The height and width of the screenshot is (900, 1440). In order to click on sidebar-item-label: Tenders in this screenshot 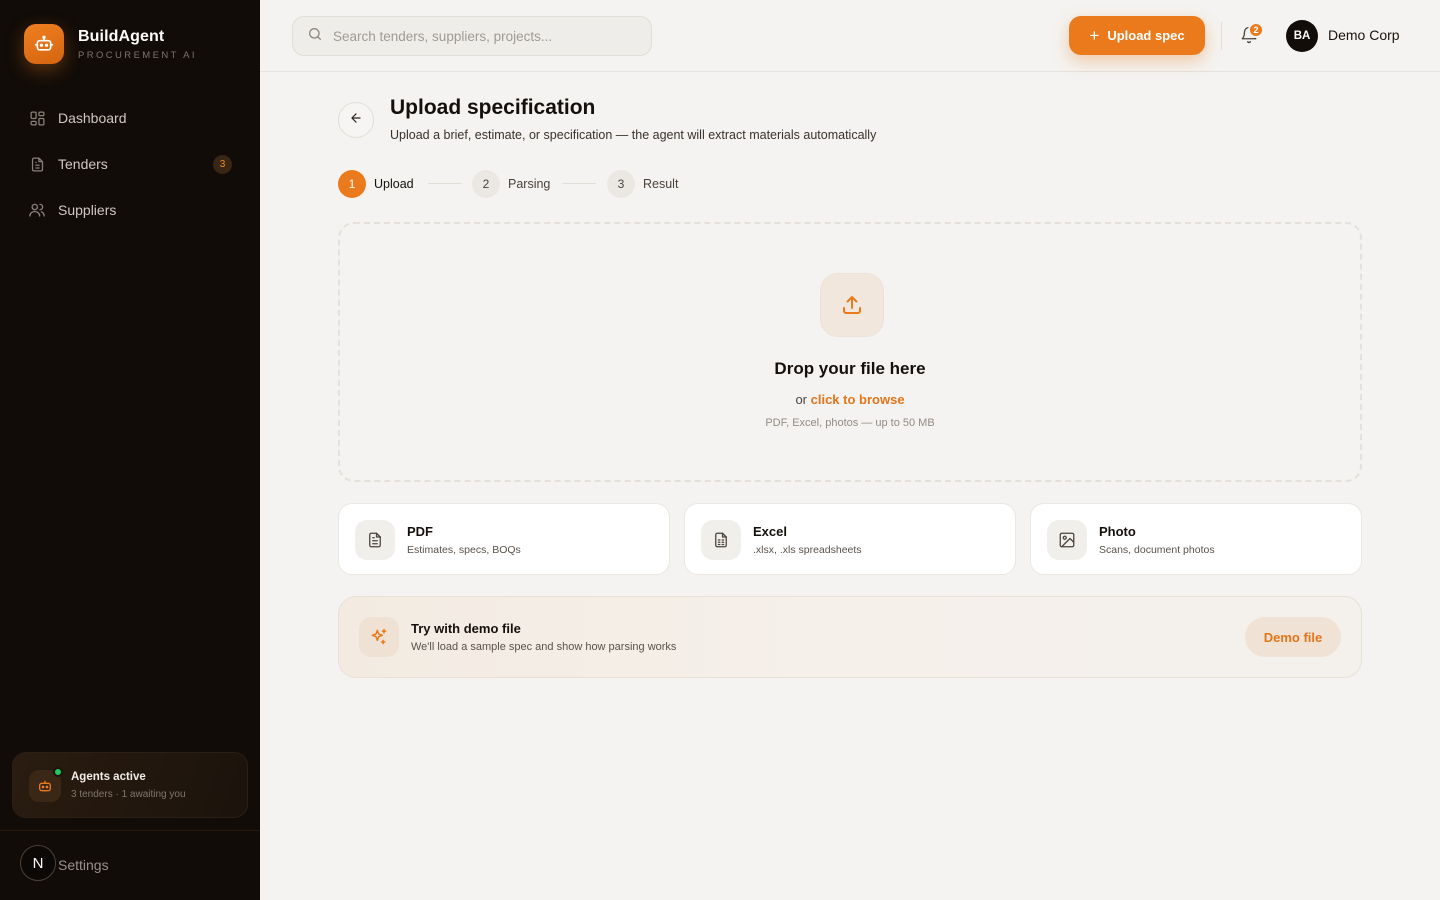, I will do `click(83, 164)`.